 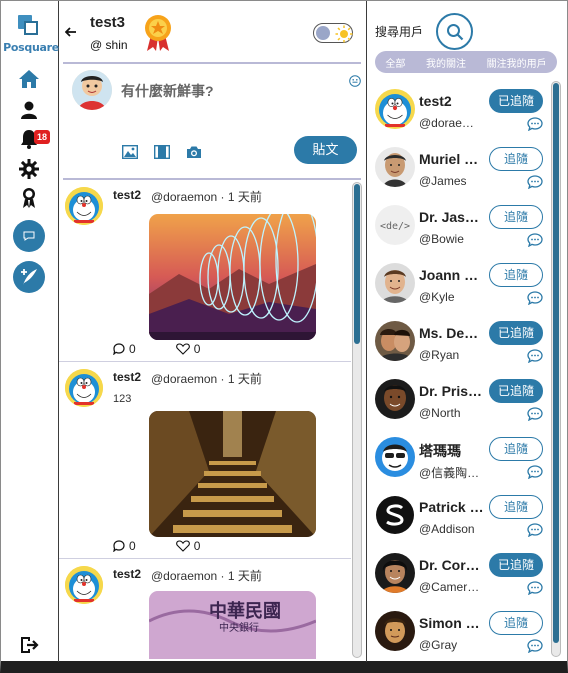 I want to click on filter-tab-followers: 關注我的用戶, so click(x=517, y=62).